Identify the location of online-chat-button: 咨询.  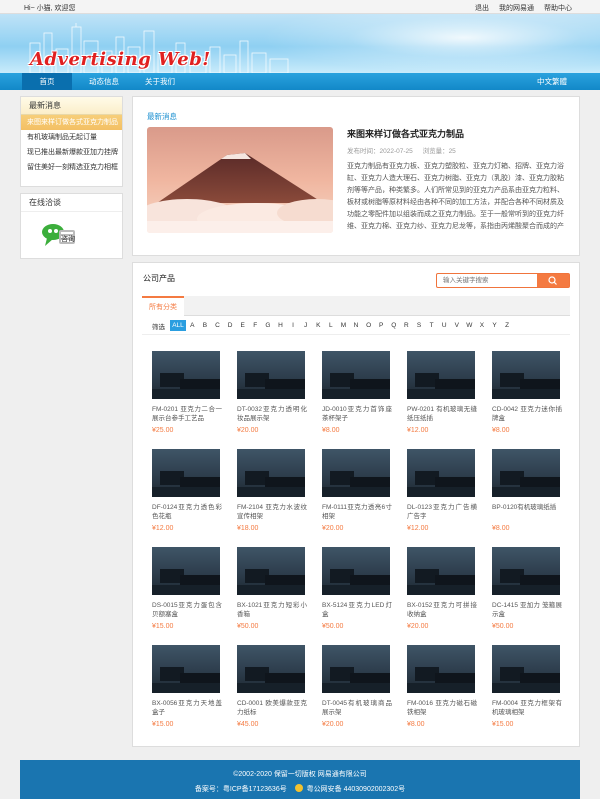
(58, 236).